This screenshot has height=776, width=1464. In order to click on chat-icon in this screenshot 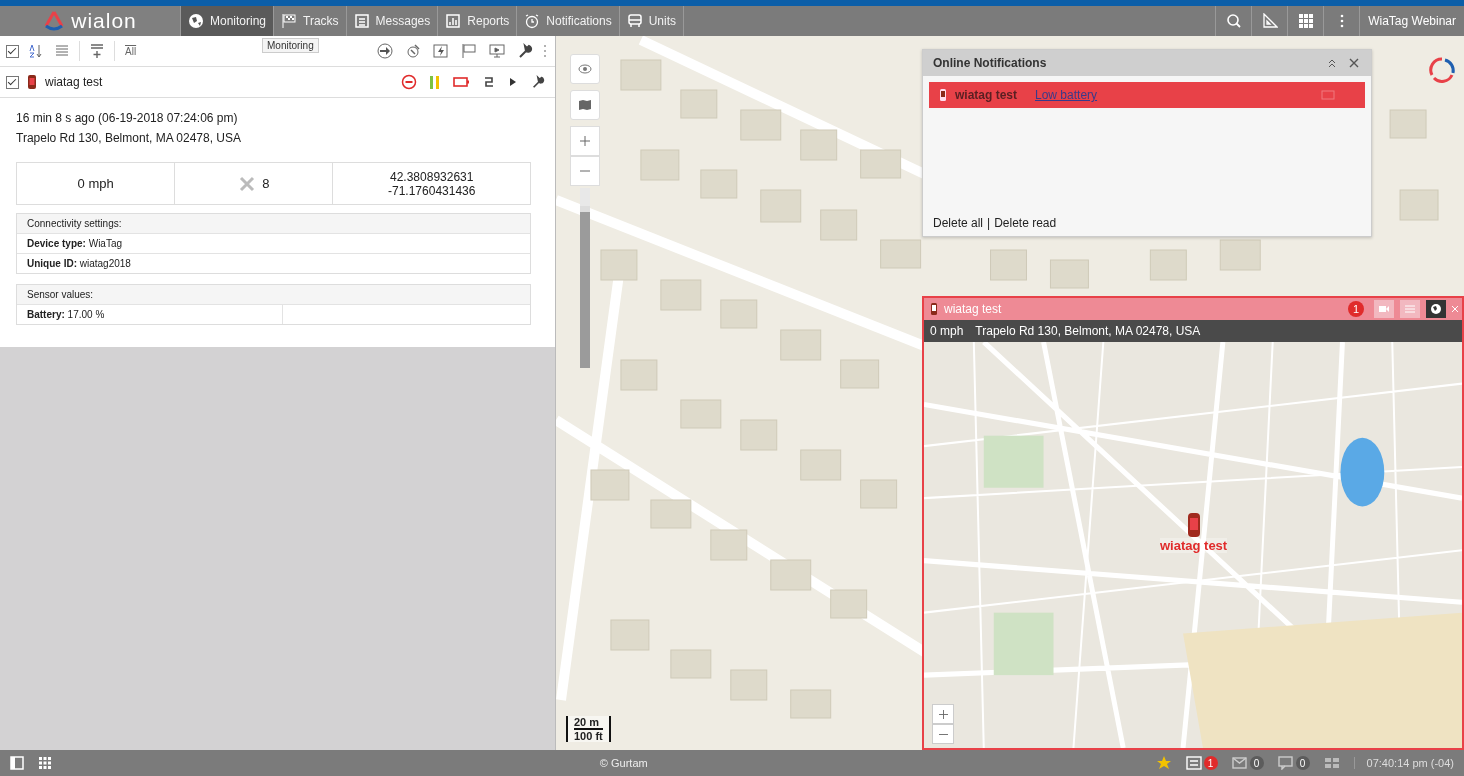, I will do `click(1285, 763)`.